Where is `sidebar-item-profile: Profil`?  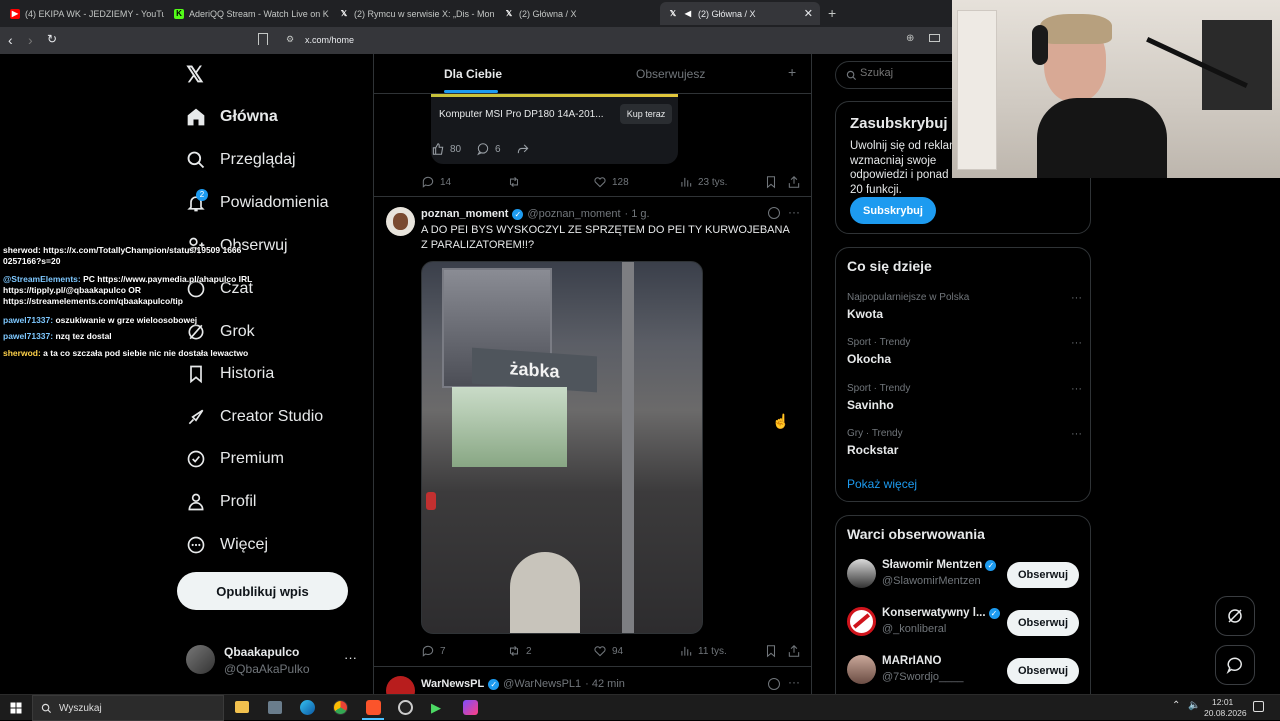 sidebar-item-profile: Profil is located at coordinates (221, 502).